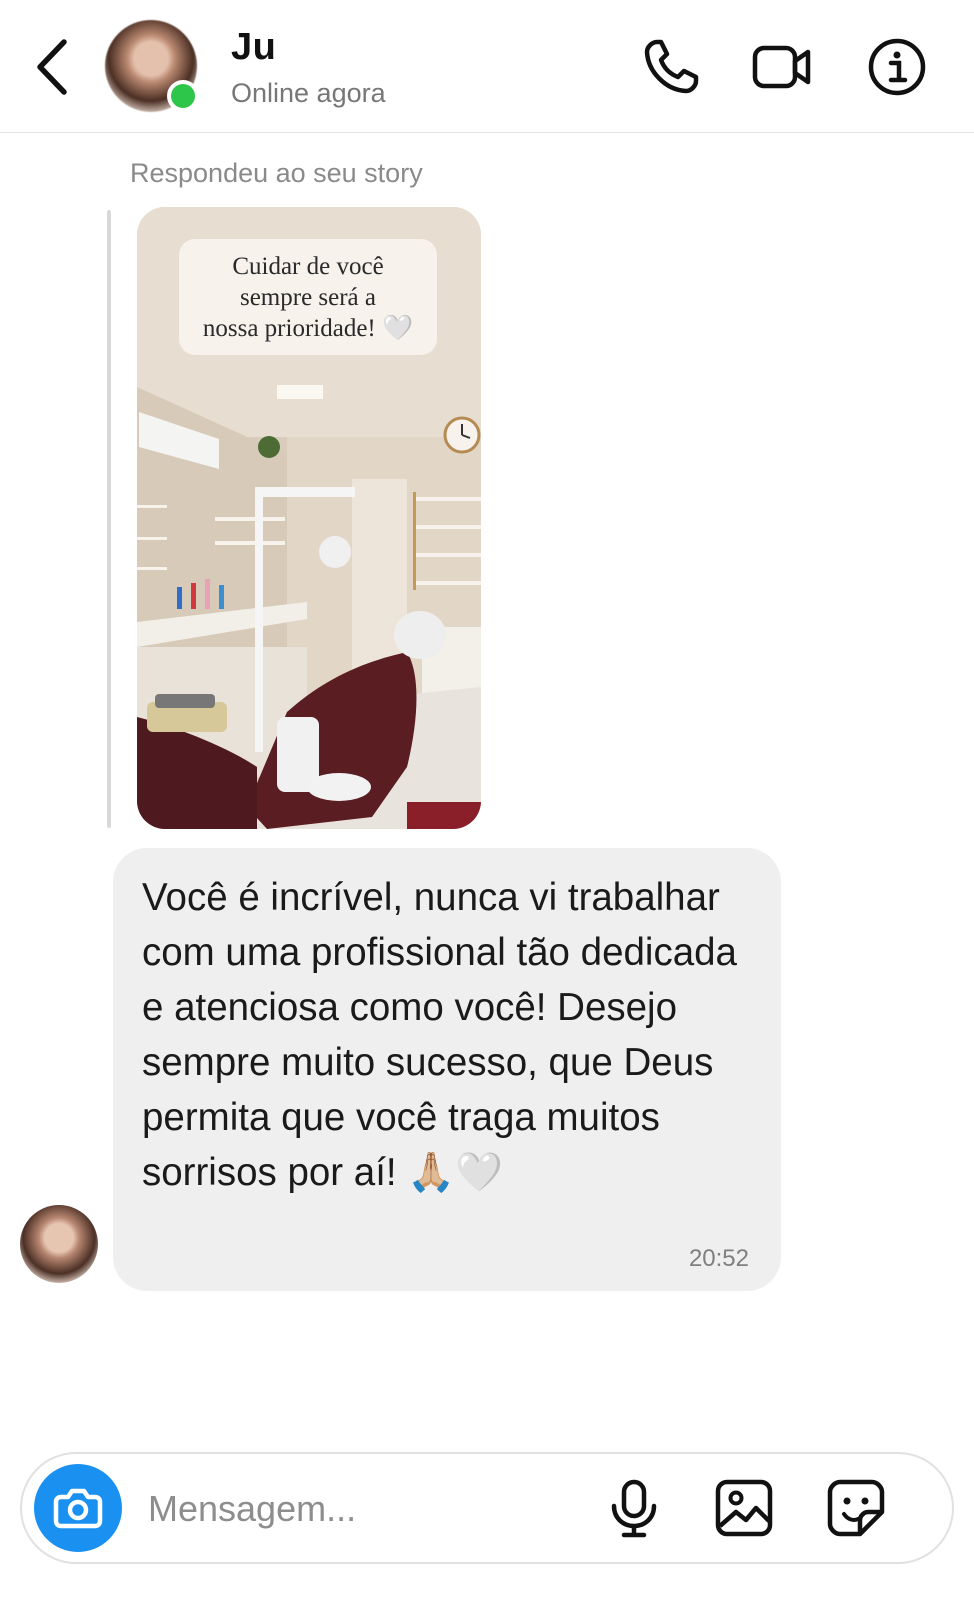  What do you see at coordinates (53, 67) in the screenshot?
I see `back-chevron-icon` at bounding box center [53, 67].